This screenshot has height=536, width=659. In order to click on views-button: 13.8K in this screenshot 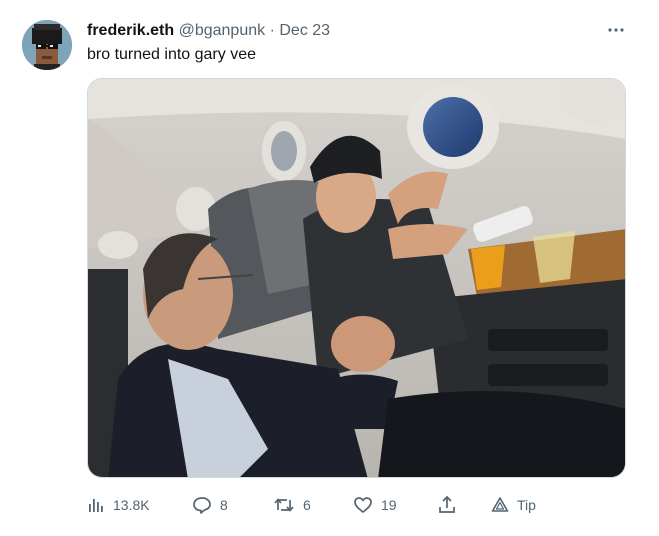, I will do `click(118, 505)`.